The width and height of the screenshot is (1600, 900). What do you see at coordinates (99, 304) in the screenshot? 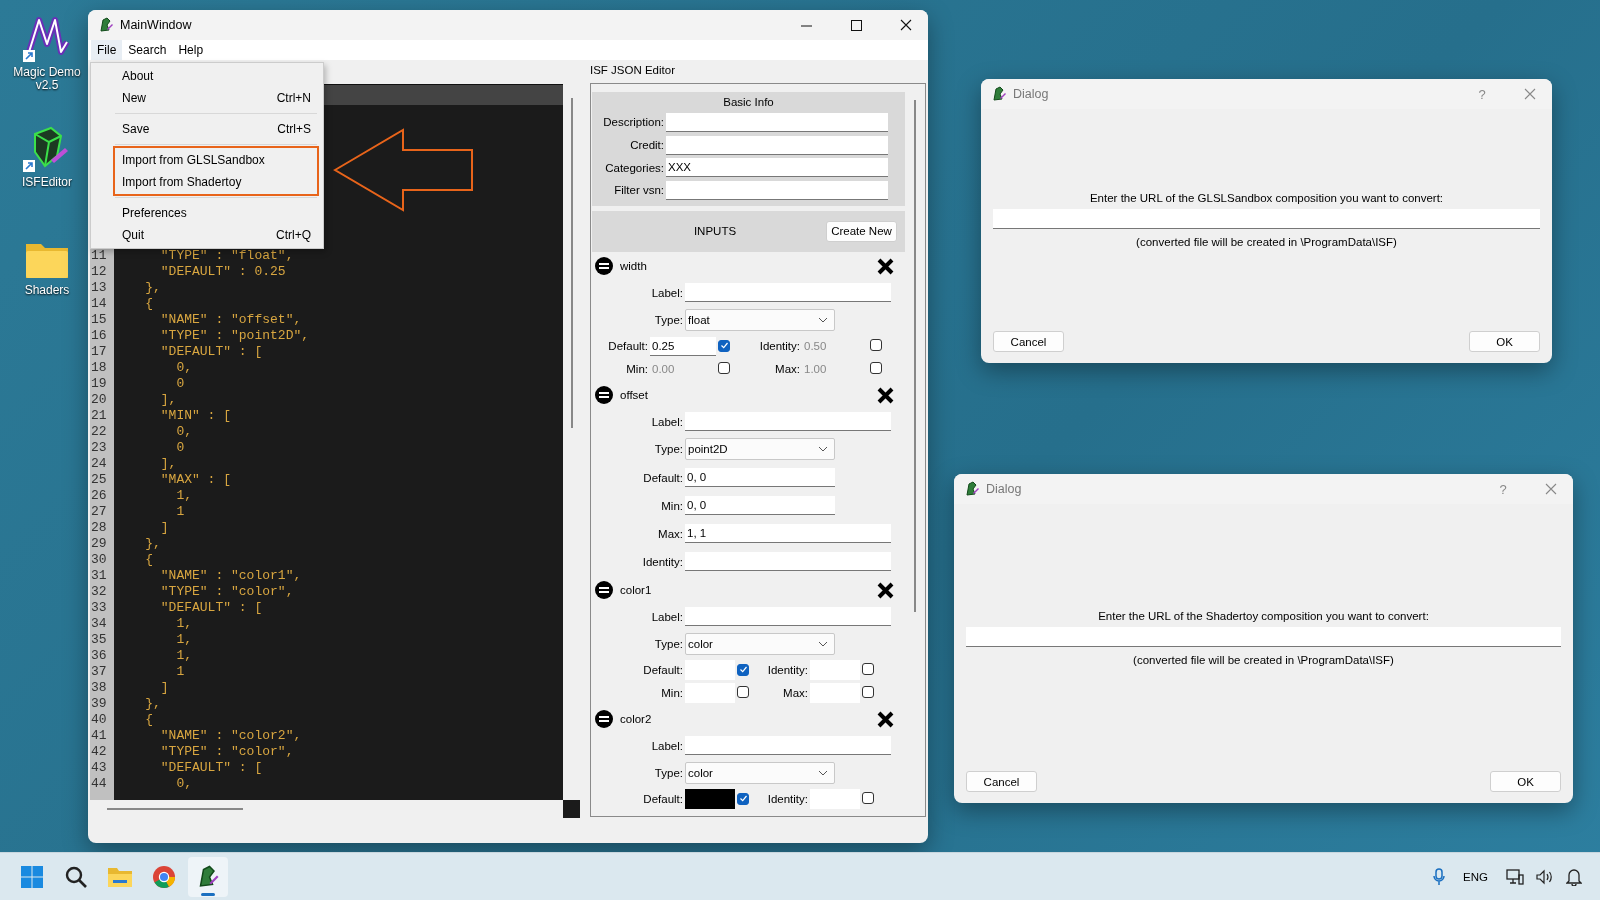
I see `line-number: 14` at bounding box center [99, 304].